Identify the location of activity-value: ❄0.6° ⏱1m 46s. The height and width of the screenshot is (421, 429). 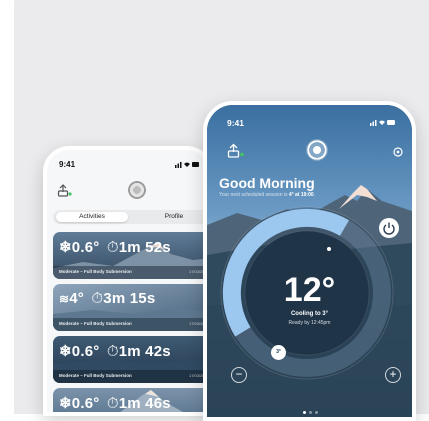
(115, 403).